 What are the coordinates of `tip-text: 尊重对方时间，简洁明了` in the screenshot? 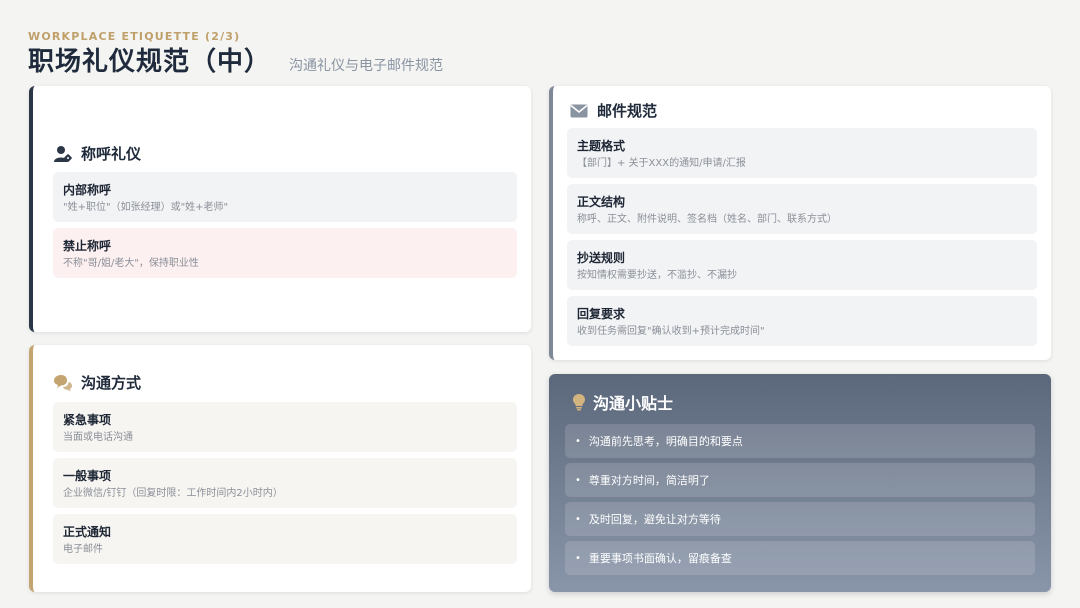 It's located at (649, 480).